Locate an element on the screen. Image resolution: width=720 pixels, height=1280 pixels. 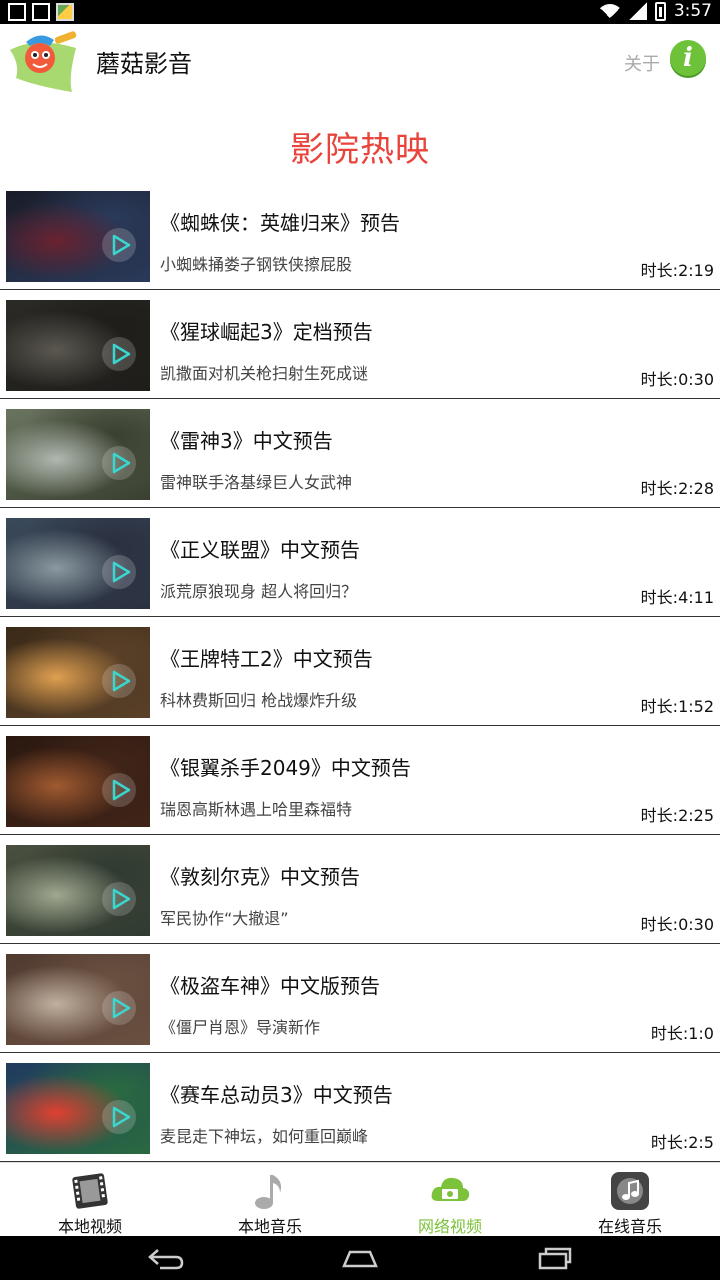
tab-network-video: 网络视频 is located at coordinates (450, 1200).